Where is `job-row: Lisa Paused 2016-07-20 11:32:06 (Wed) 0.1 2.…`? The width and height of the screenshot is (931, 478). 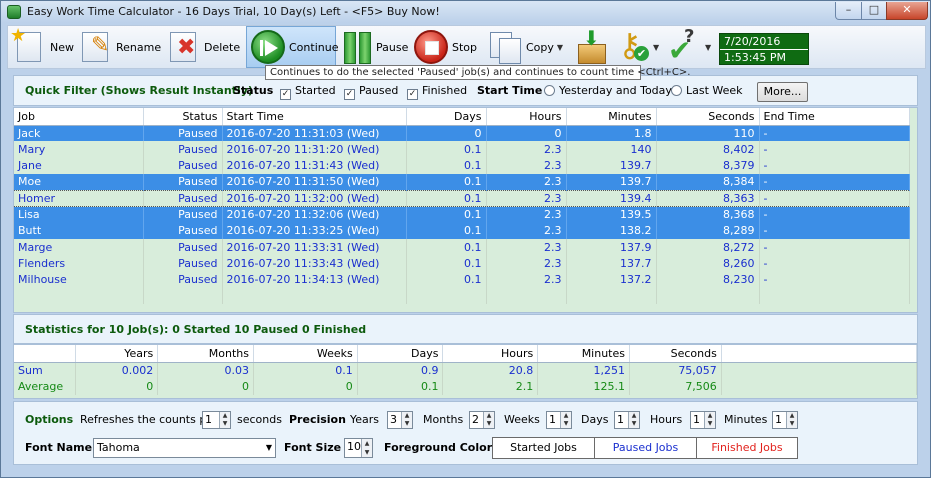
job-row: Lisa Paused 2016-07-20 11:32:06 (Wed) 0.1 2.… is located at coordinates (462, 214).